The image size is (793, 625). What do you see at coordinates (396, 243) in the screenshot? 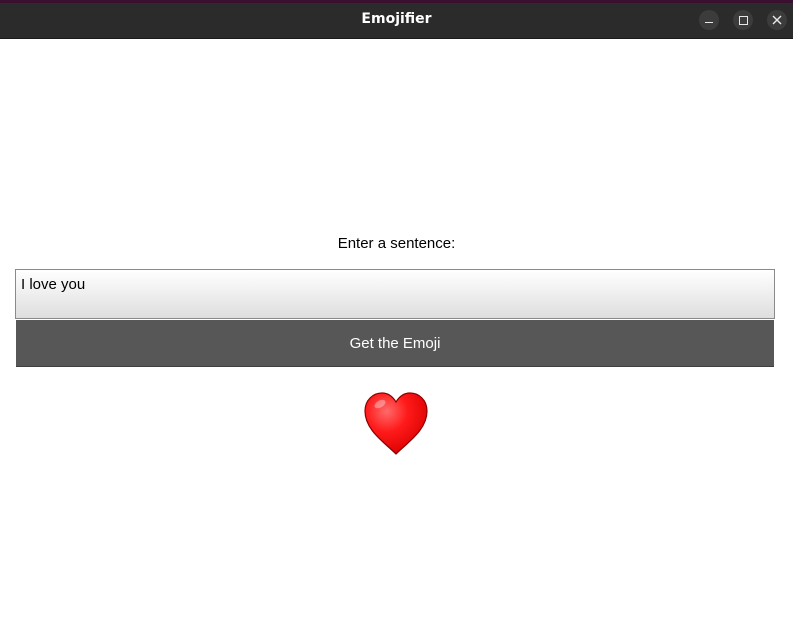
I see `sentence-prompt-label: Enter a sentence:` at bounding box center [396, 243].